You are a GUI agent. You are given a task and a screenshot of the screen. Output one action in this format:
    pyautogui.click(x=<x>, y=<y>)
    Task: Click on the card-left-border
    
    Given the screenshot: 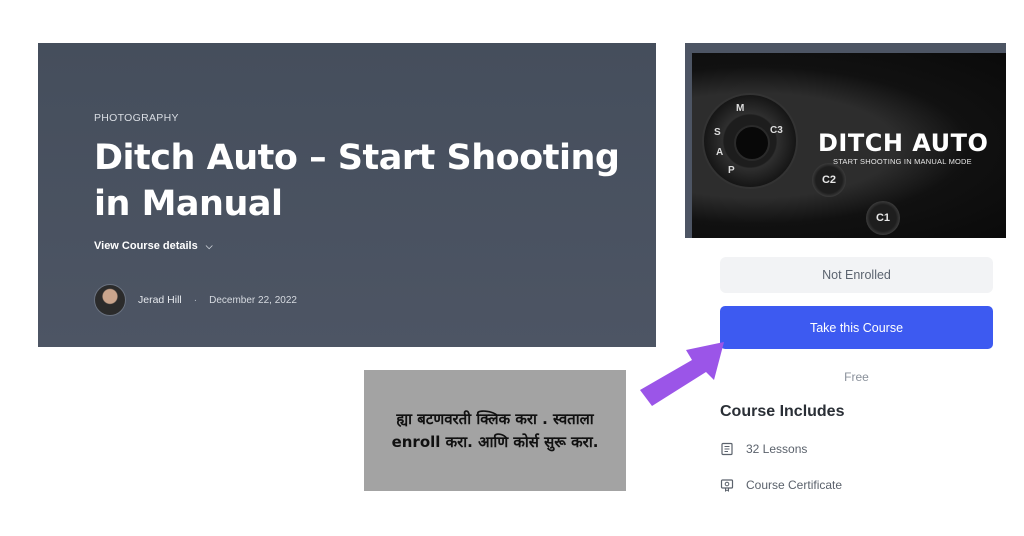 What is the action you would take?
    pyautogui.click(x=688, y=140)
    